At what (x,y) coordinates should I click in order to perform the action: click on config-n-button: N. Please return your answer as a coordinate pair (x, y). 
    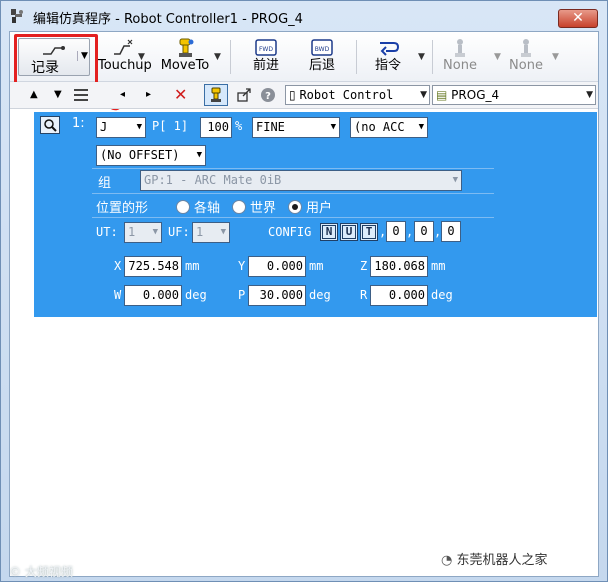
    Looking at the image, I should click on (329, 232).